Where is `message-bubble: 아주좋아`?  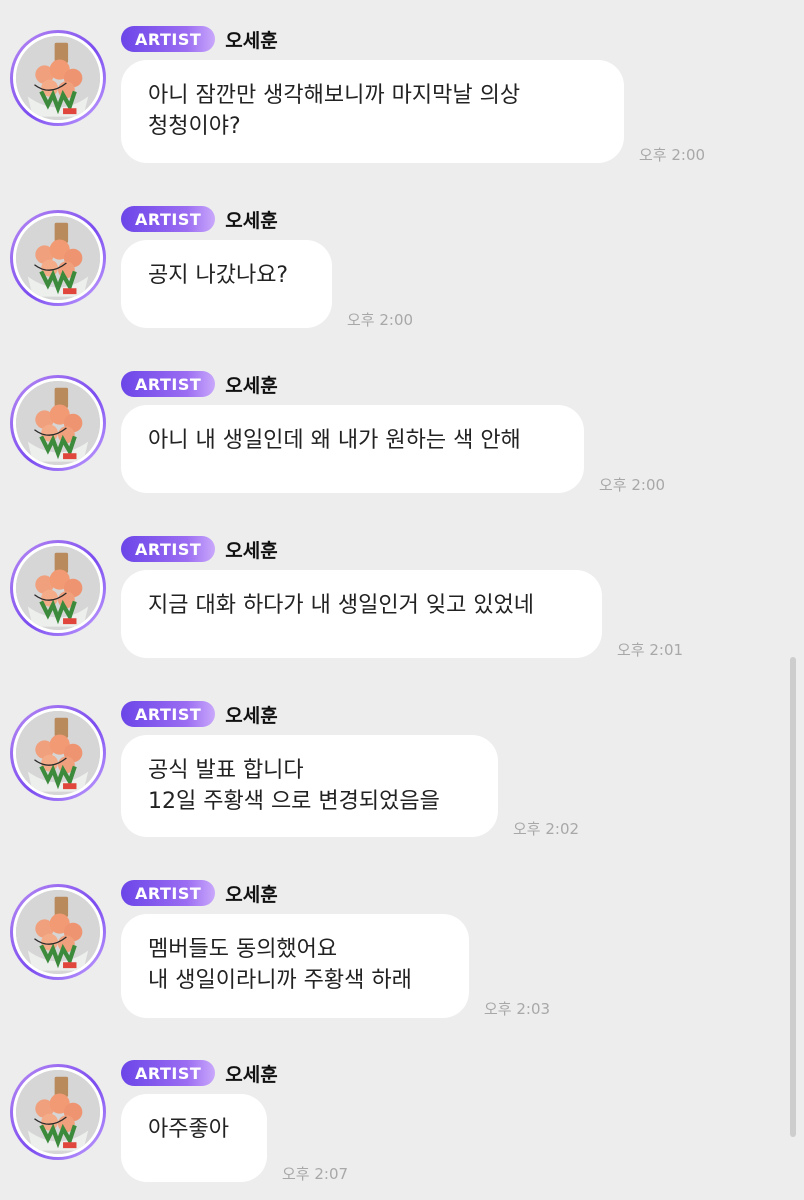
message-bubble: 아주좋아 is located at coordinates (194, 1138).